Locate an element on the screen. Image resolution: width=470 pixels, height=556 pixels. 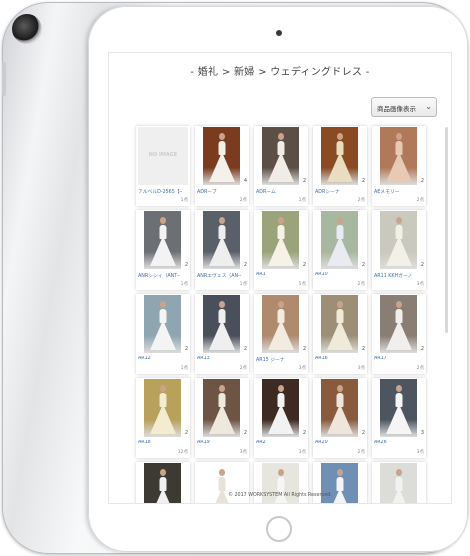
product-name-link: AR15 ジーナ is located at coordinates (278, 359).